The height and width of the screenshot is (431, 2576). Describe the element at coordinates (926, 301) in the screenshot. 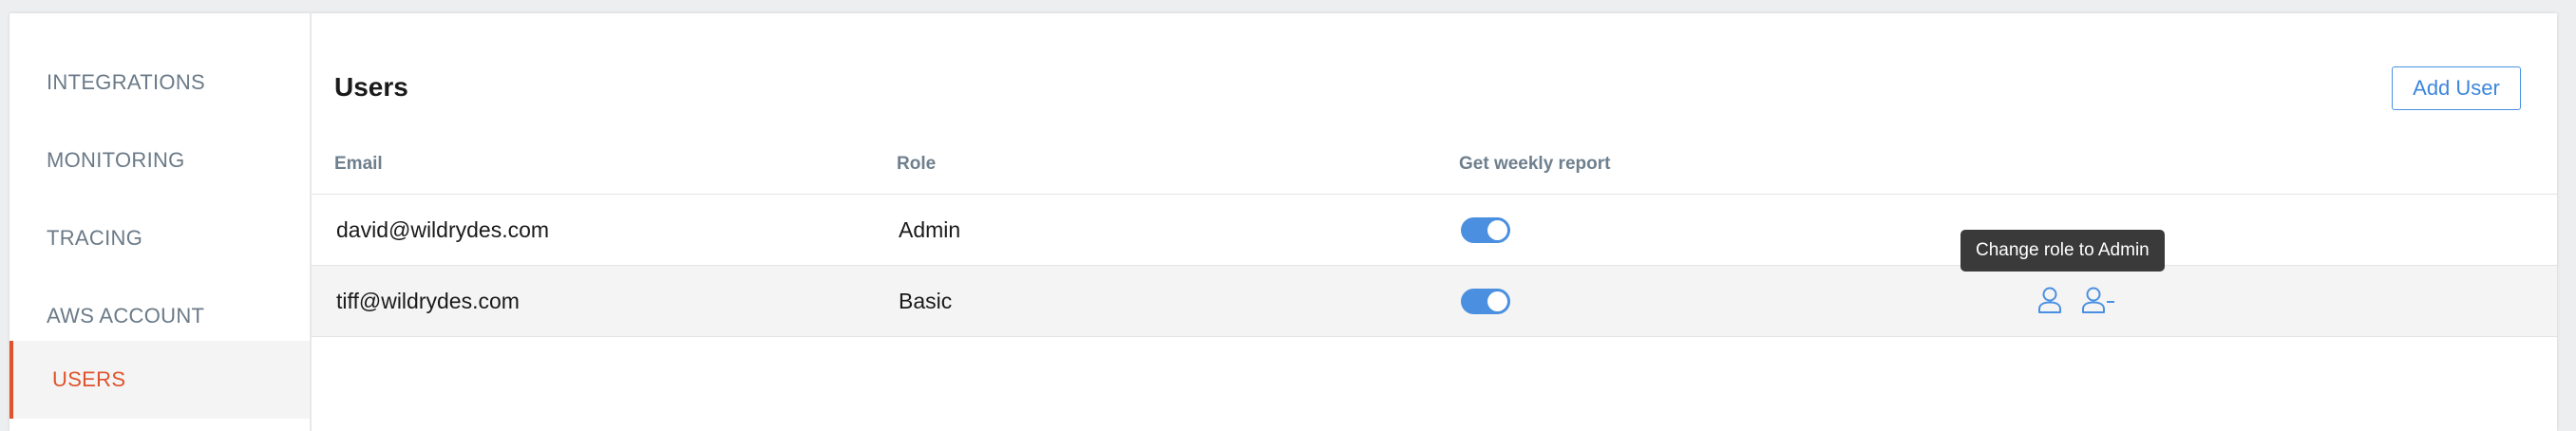

I see `user-role: Basic` at that location.